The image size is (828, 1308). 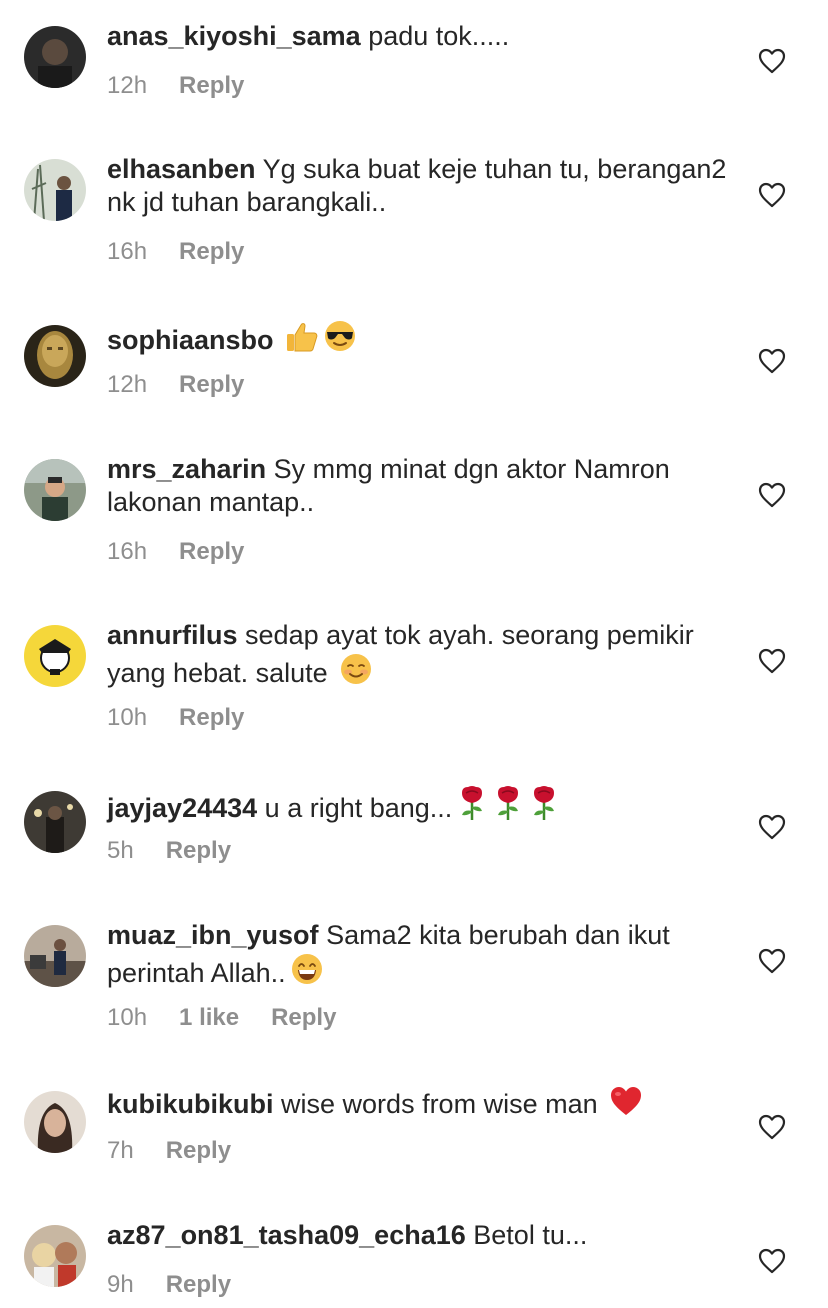 What do you see at coordinates (120, 850) in the screenshot?
I see `comment-timestamp: 5h` at bounding box center [120, 850].